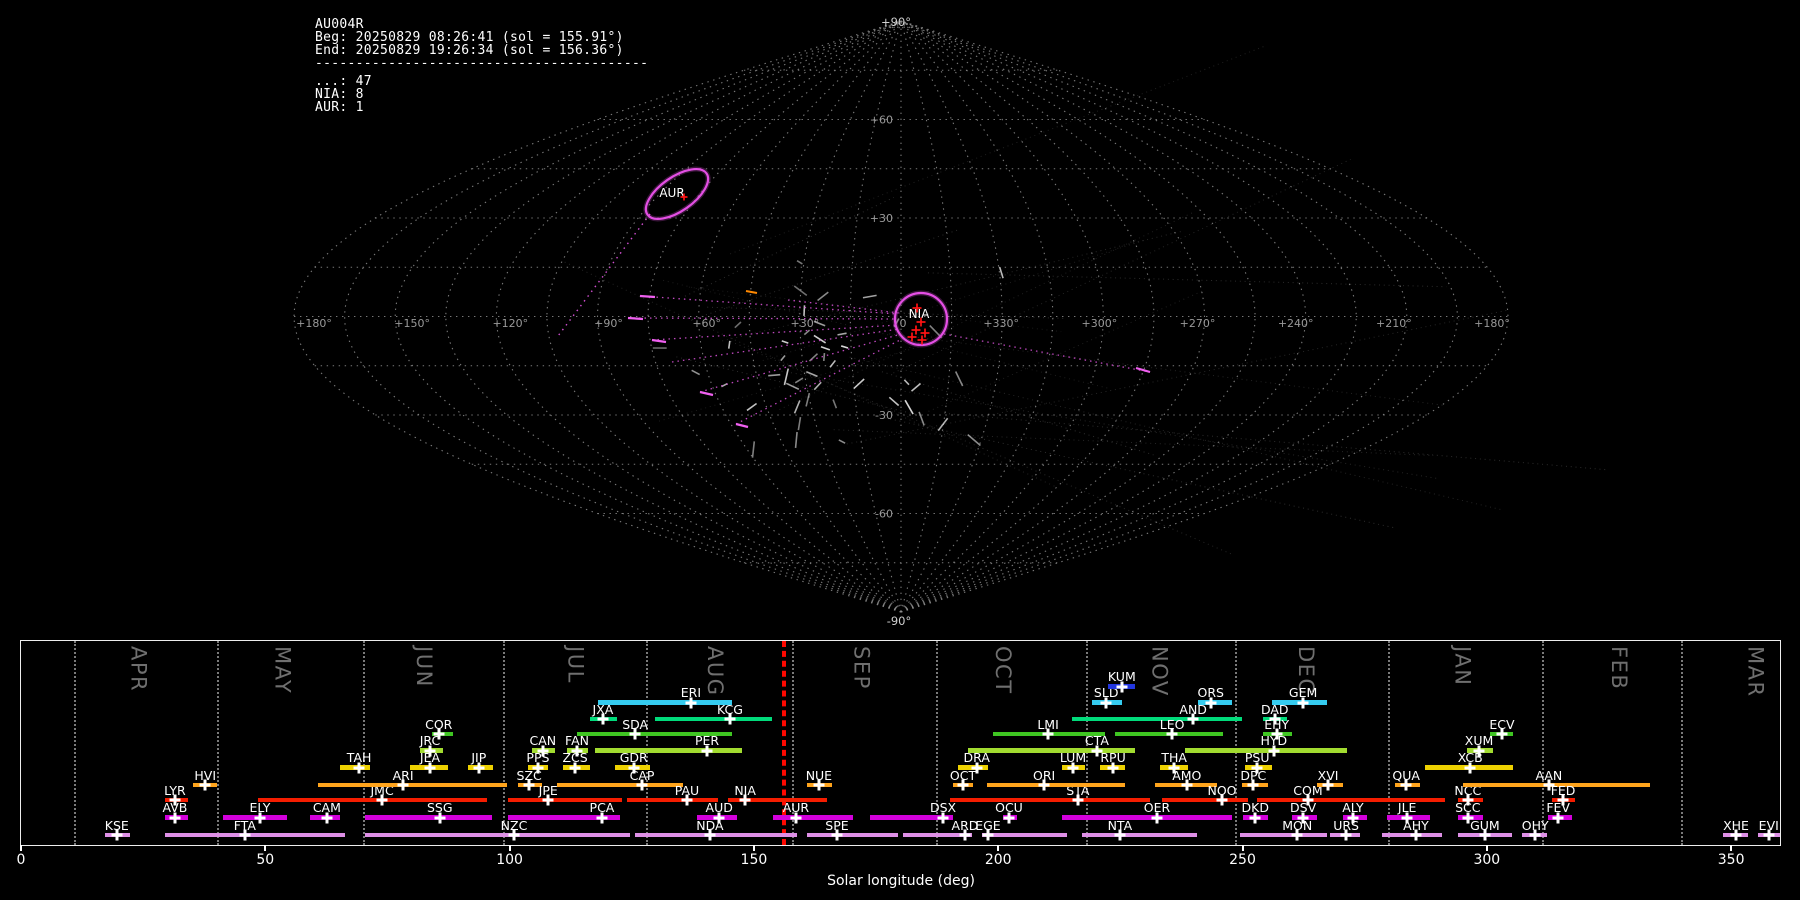 The height and width of the screenshot is (900, 1800). I want to click on shower-label: AUR, so click(796, 807).